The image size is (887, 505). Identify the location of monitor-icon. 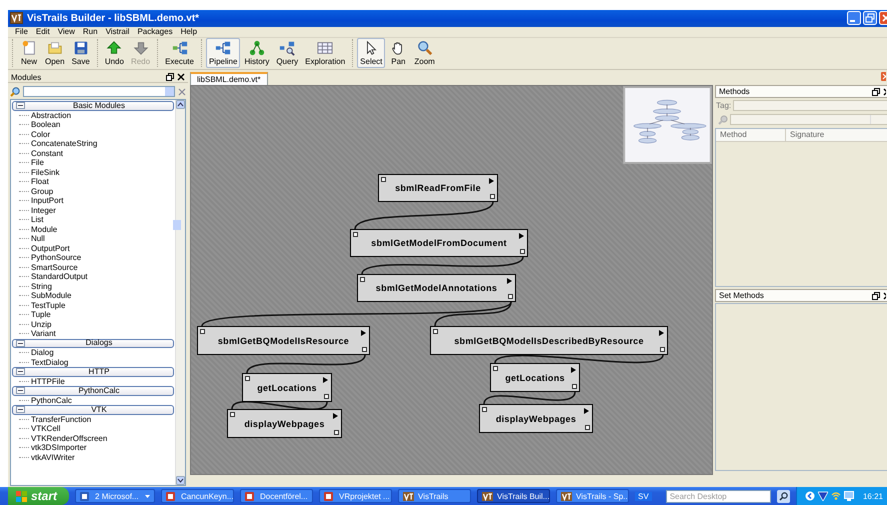
(849, 496).